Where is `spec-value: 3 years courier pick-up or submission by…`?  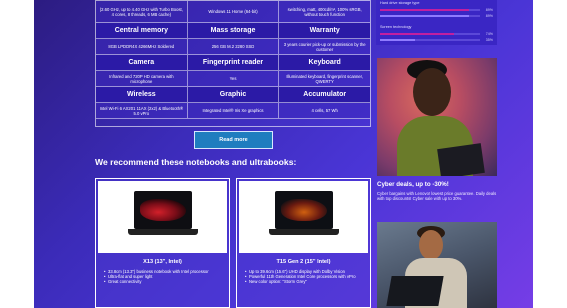 spec-value: 3 years courier pick-up or submission by… is located at coordinates (325, 47).